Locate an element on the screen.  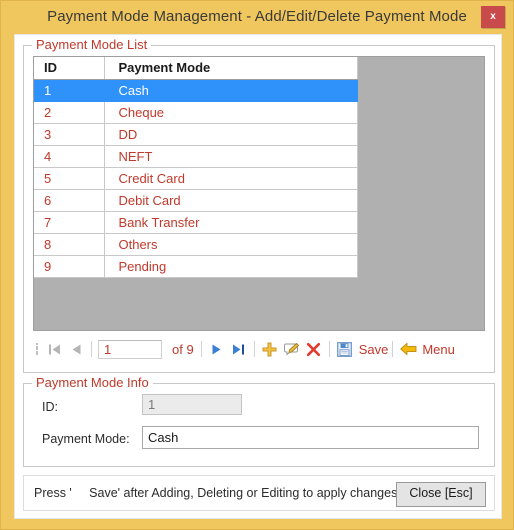
payment-mode-list-legend: Payment Mode List is located at coordinates (92, 44).